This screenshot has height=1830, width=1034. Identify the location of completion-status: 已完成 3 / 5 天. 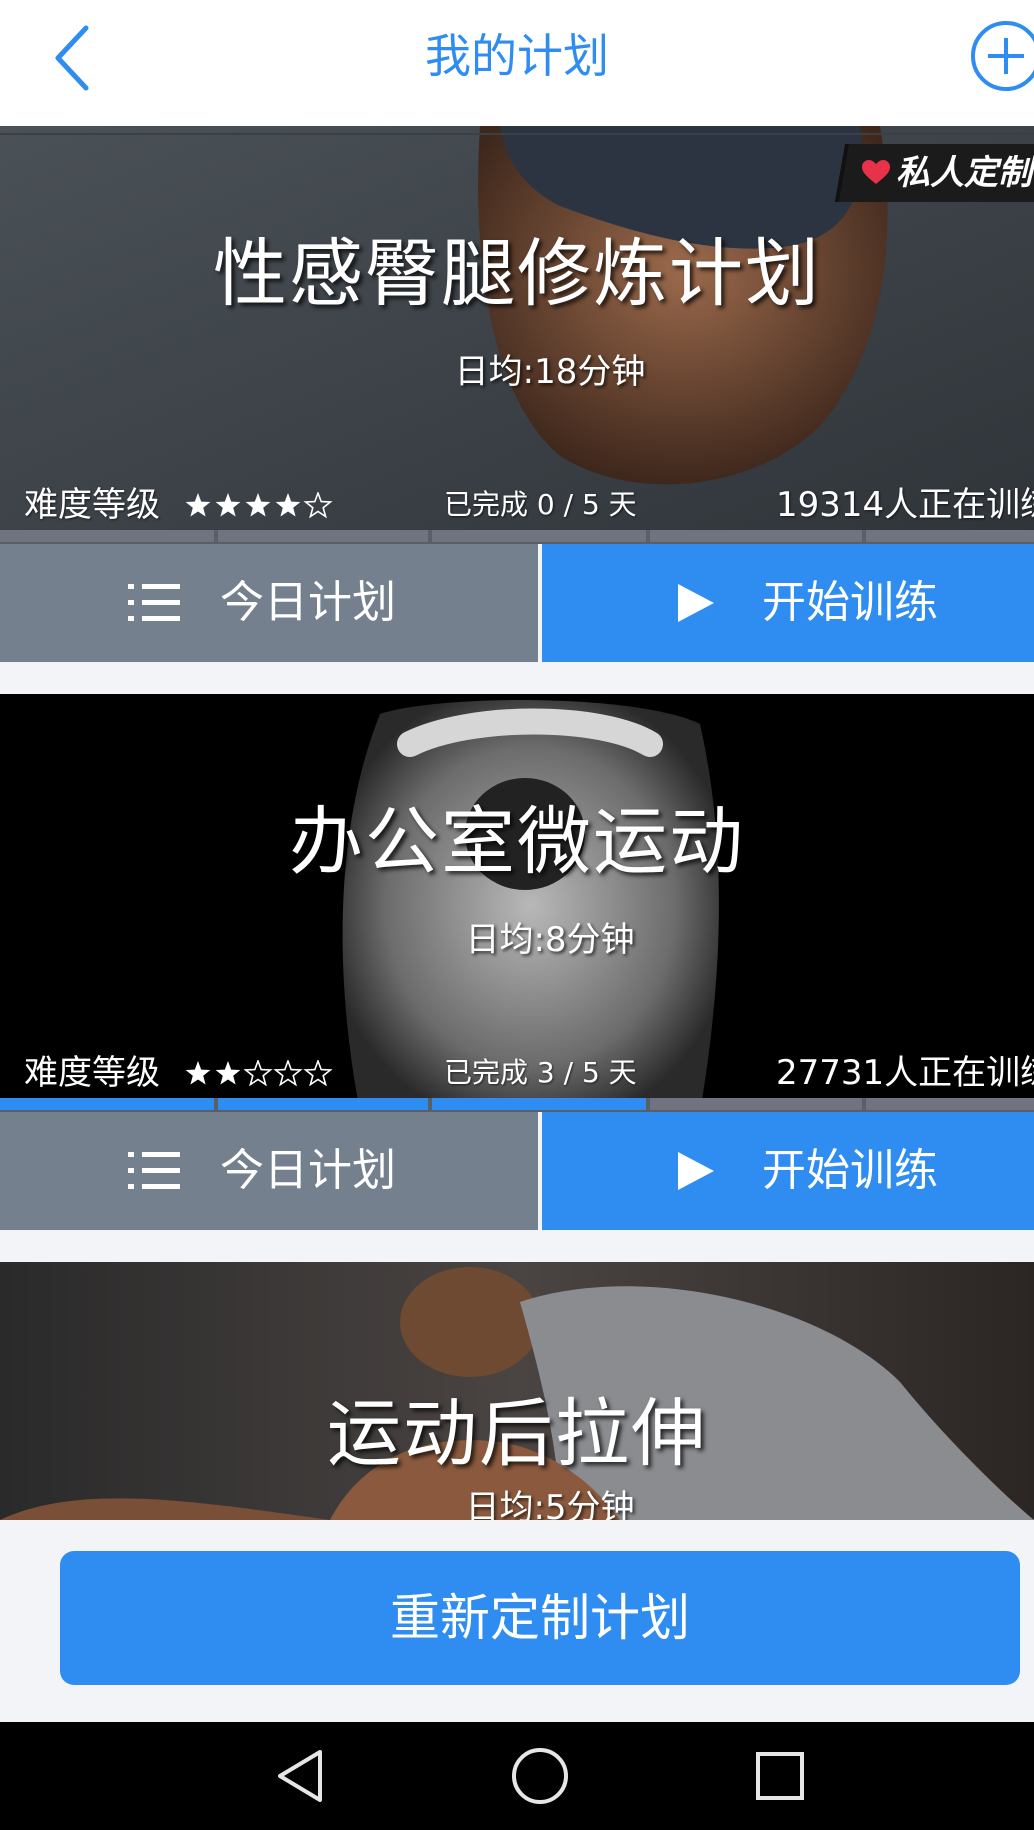
(540, 1072).